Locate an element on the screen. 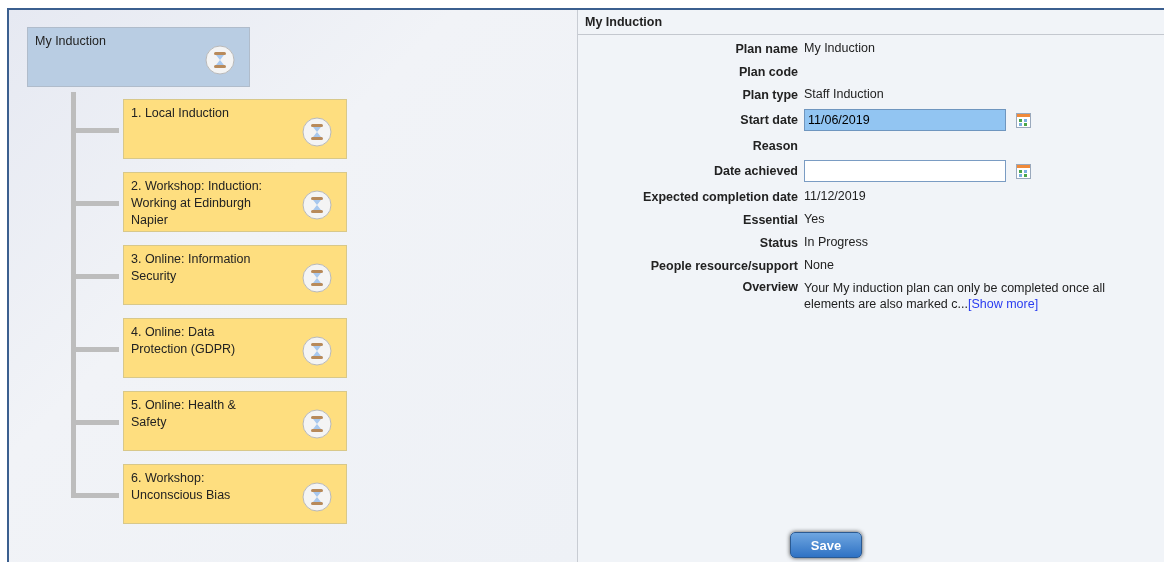 The image size is (1164, 562). field-value: Yes is located at coordinates (815, 219).